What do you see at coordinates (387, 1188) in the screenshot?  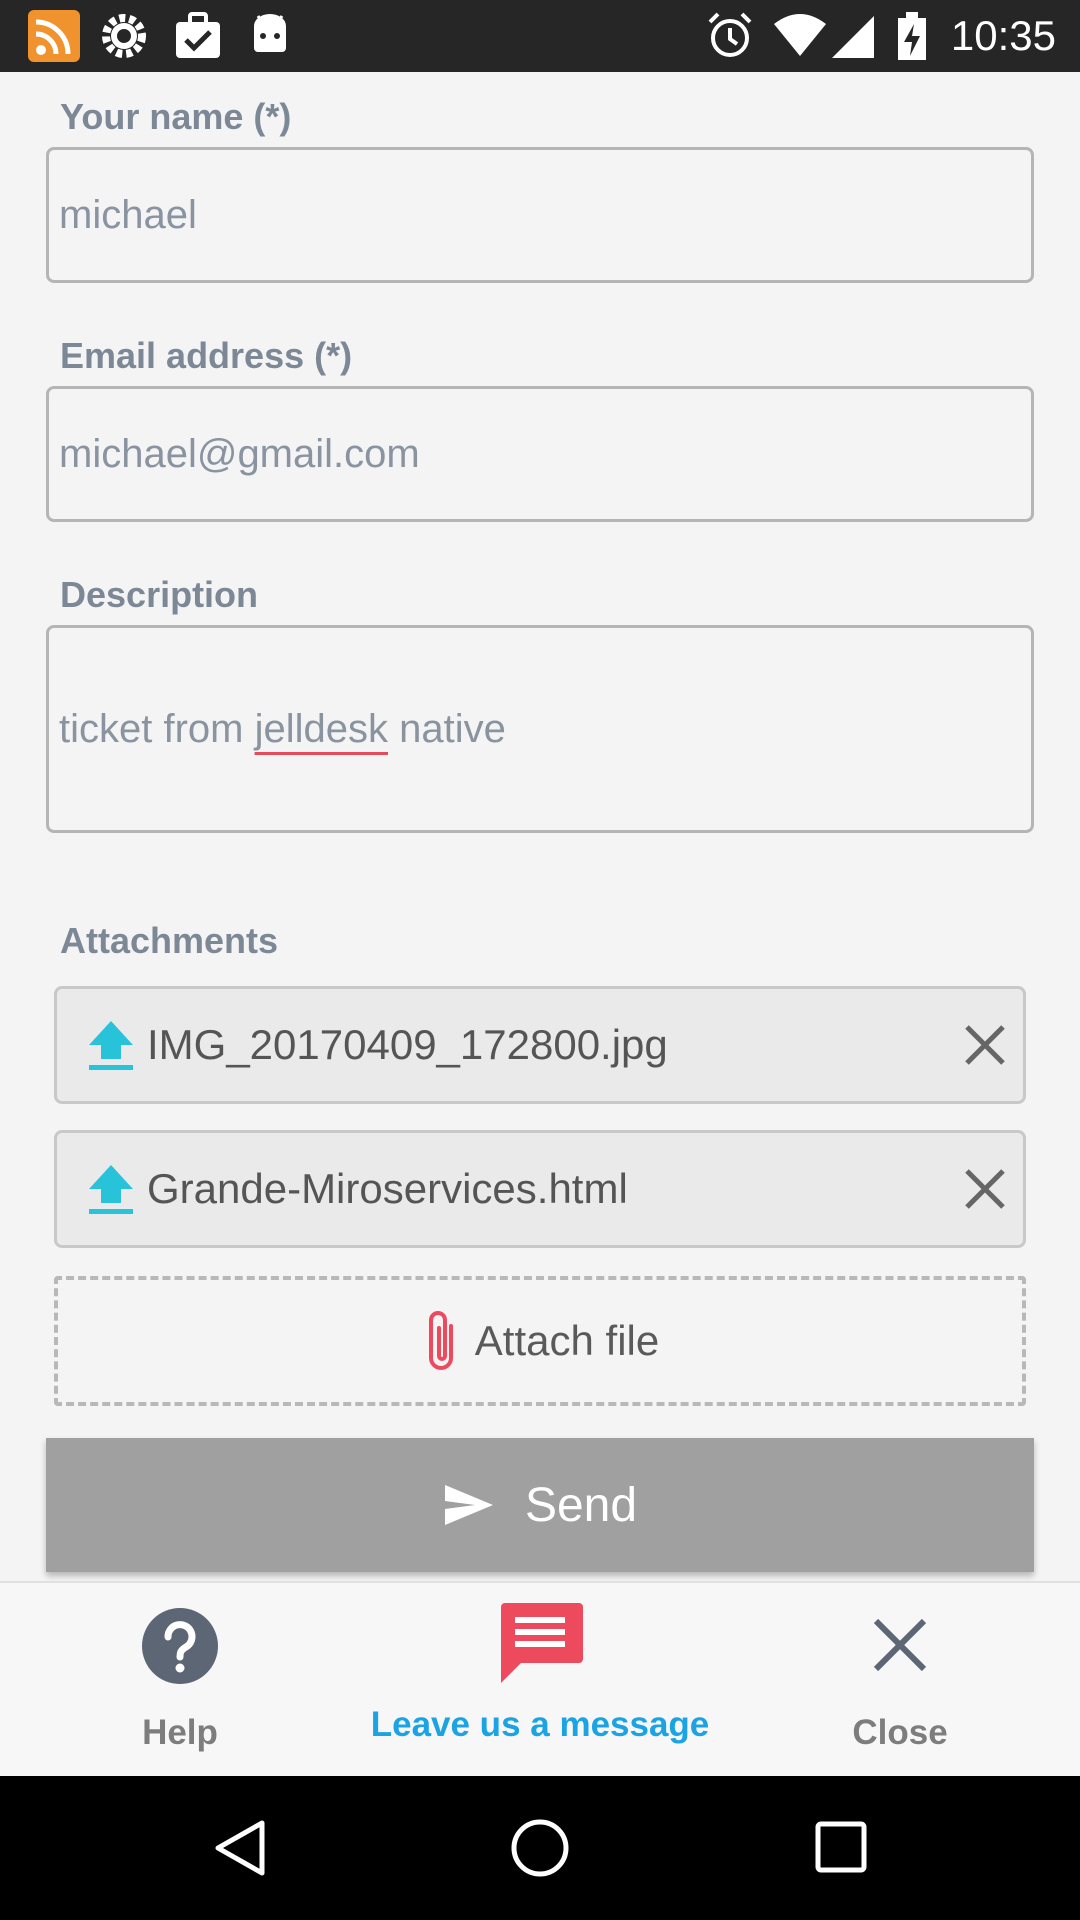 I see `attachment-filename: Grande-Miroservices.html` at bounding box center [387, 1188].